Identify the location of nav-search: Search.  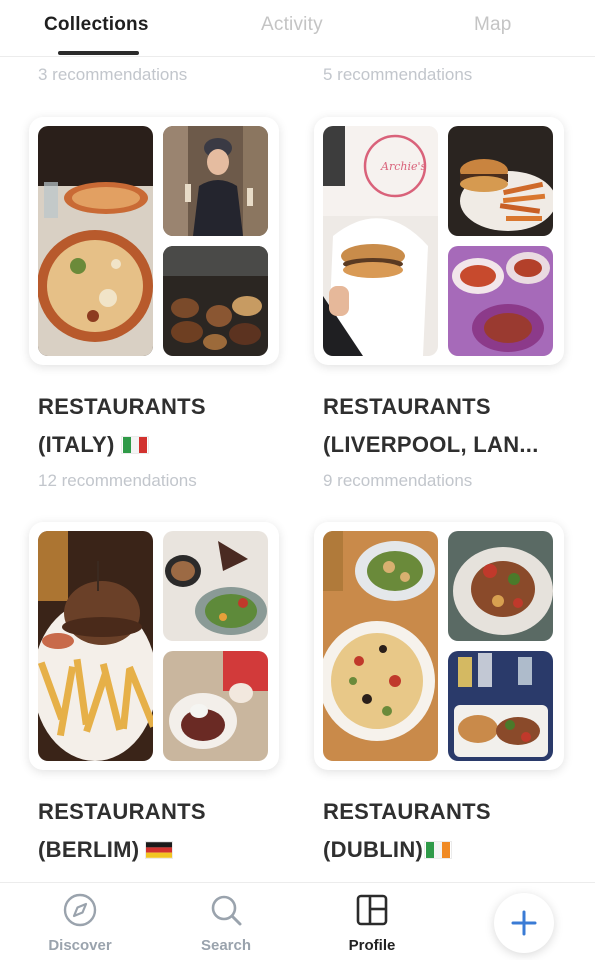
(226, 921).